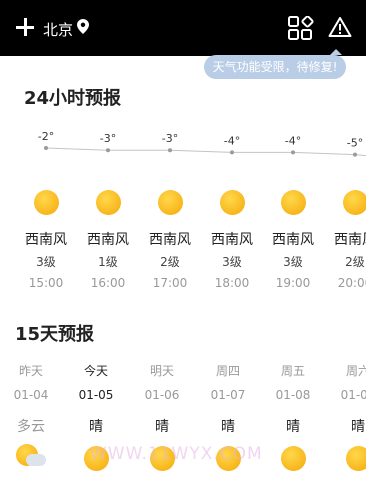 Image resolution: width=366 pixels, height=477 pixels. Describe the element at coordinates (170, 283) in the screenshot. I see `hour-time: 17:00` at that location.